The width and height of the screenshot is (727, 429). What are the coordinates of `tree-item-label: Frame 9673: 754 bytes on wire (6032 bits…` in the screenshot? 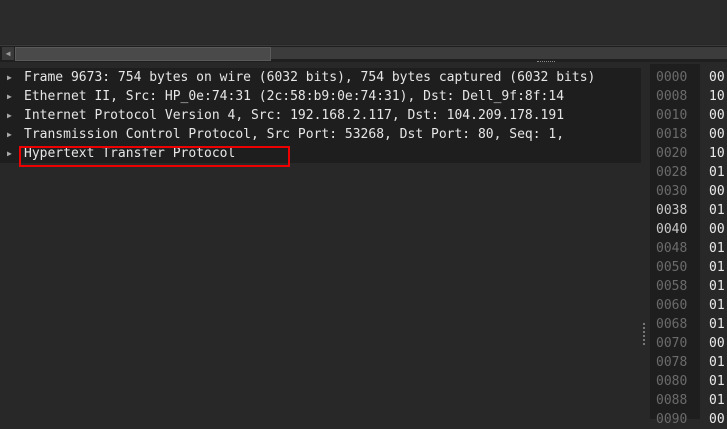 It's located at (310, 77).